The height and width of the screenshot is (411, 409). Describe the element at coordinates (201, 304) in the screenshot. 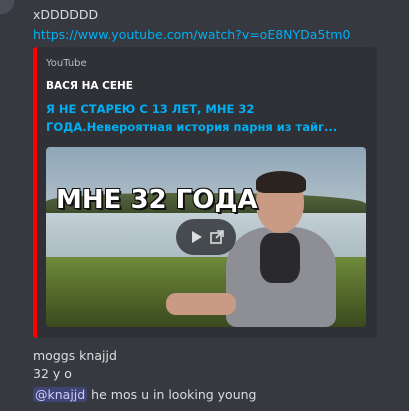

I see `person-hands` at that location.